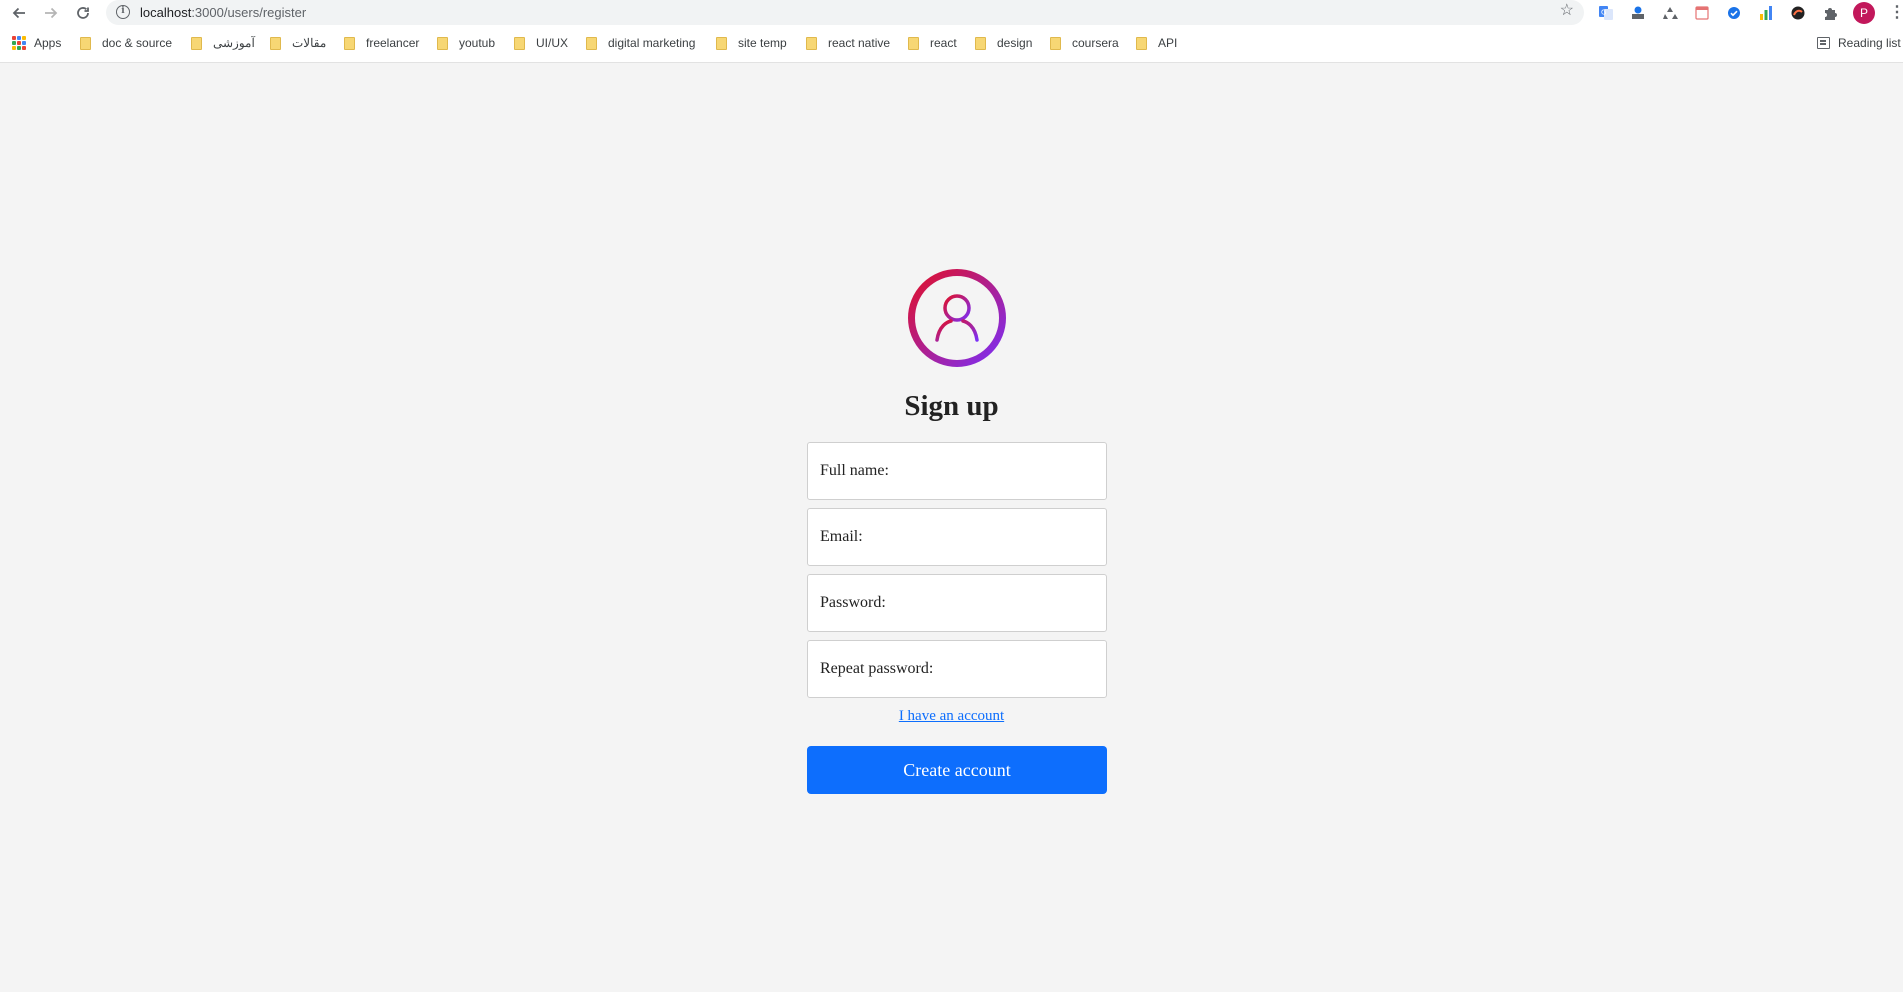 The height and width of the screenshot is (992, 1903). I want to click on email-input, so click(957, 537).